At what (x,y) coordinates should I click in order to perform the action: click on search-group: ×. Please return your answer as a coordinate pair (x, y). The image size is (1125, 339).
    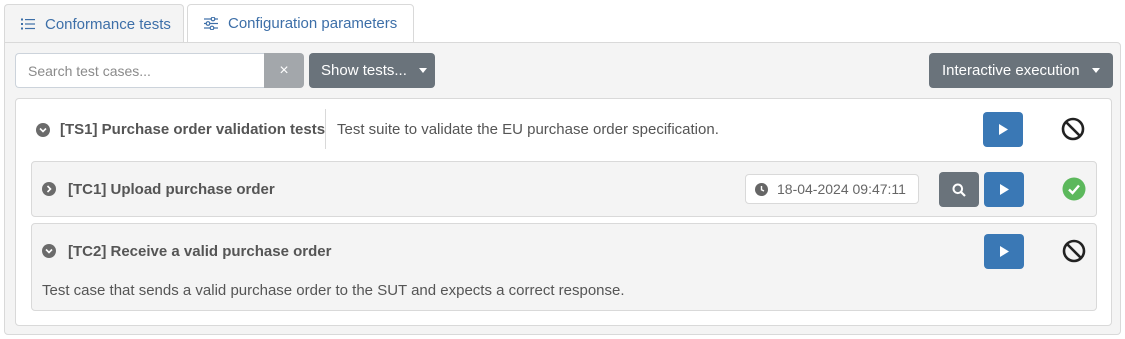
    Looking at the image, I should click on (159, 70).